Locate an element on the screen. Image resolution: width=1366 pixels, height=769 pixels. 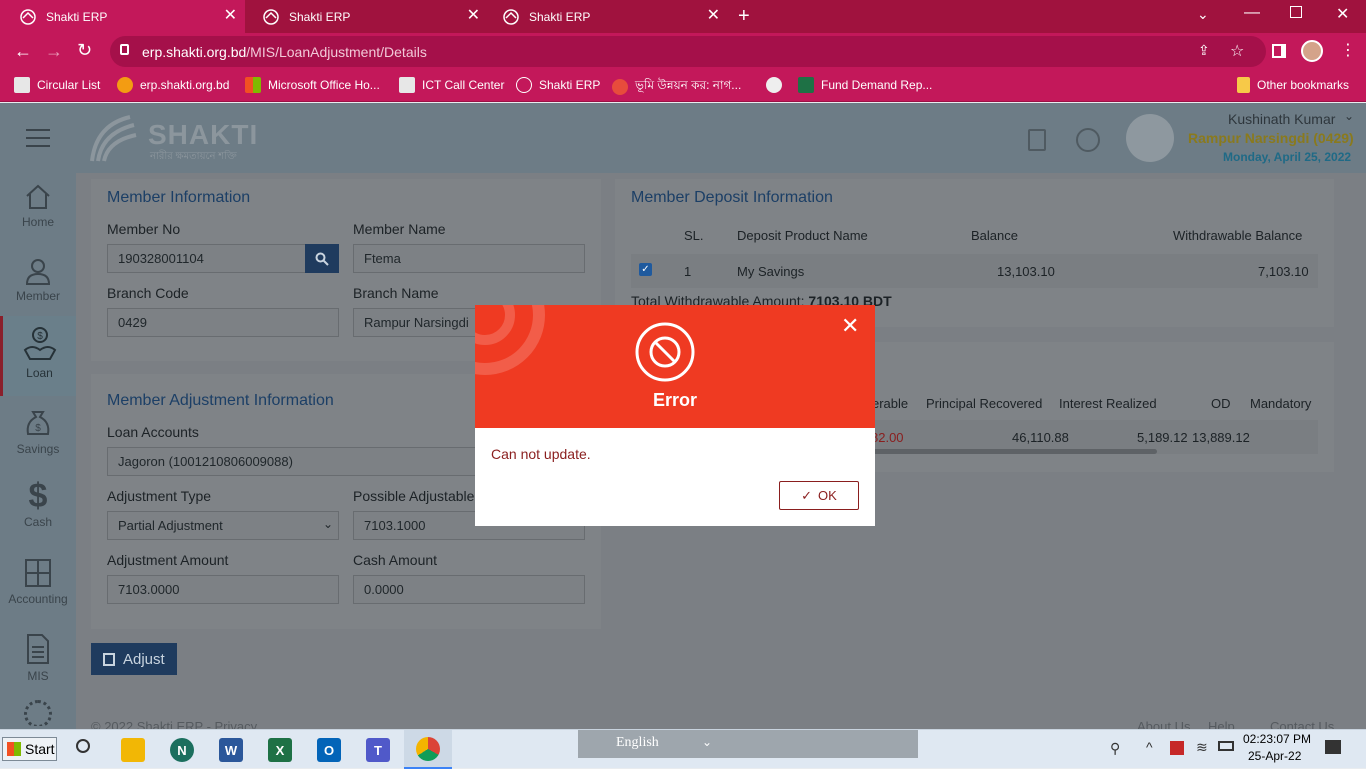
browser-tab-2: Shakti ERP ✕ is located at coordinates (365, 16).